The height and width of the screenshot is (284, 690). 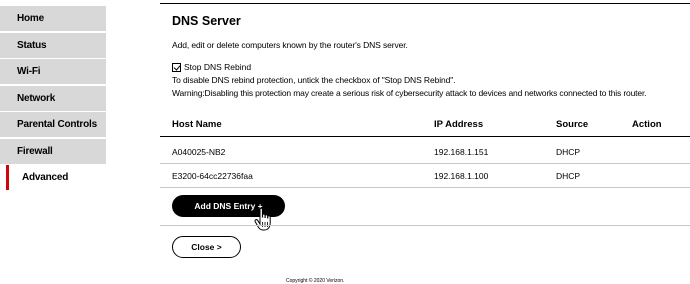 I want to click on sidebar-item-parental-controls: Parental Controls, so click(x=53, y=124).